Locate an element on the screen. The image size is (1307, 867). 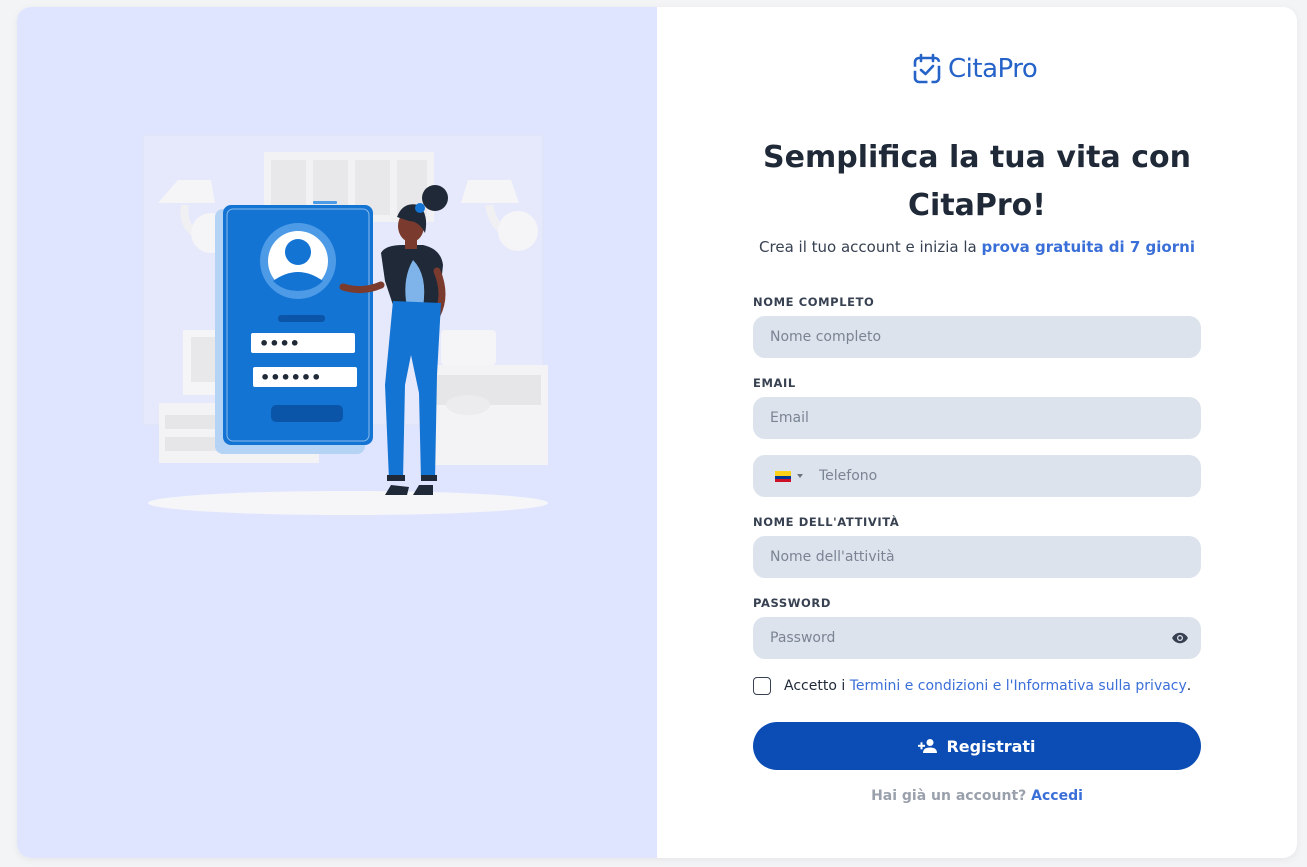
page-title-line2: CitaPro! is located at coordinates (977, 205).